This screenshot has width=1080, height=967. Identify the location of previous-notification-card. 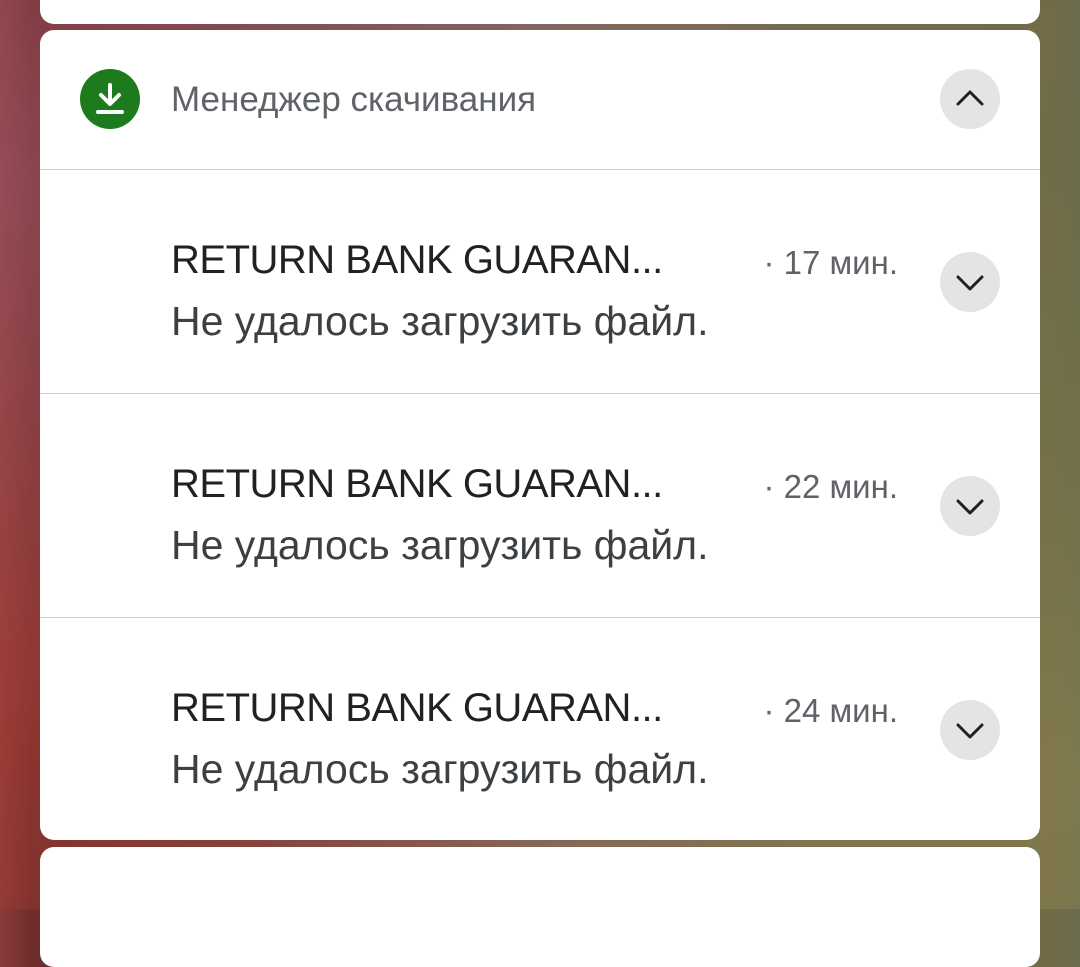
(540, 12).